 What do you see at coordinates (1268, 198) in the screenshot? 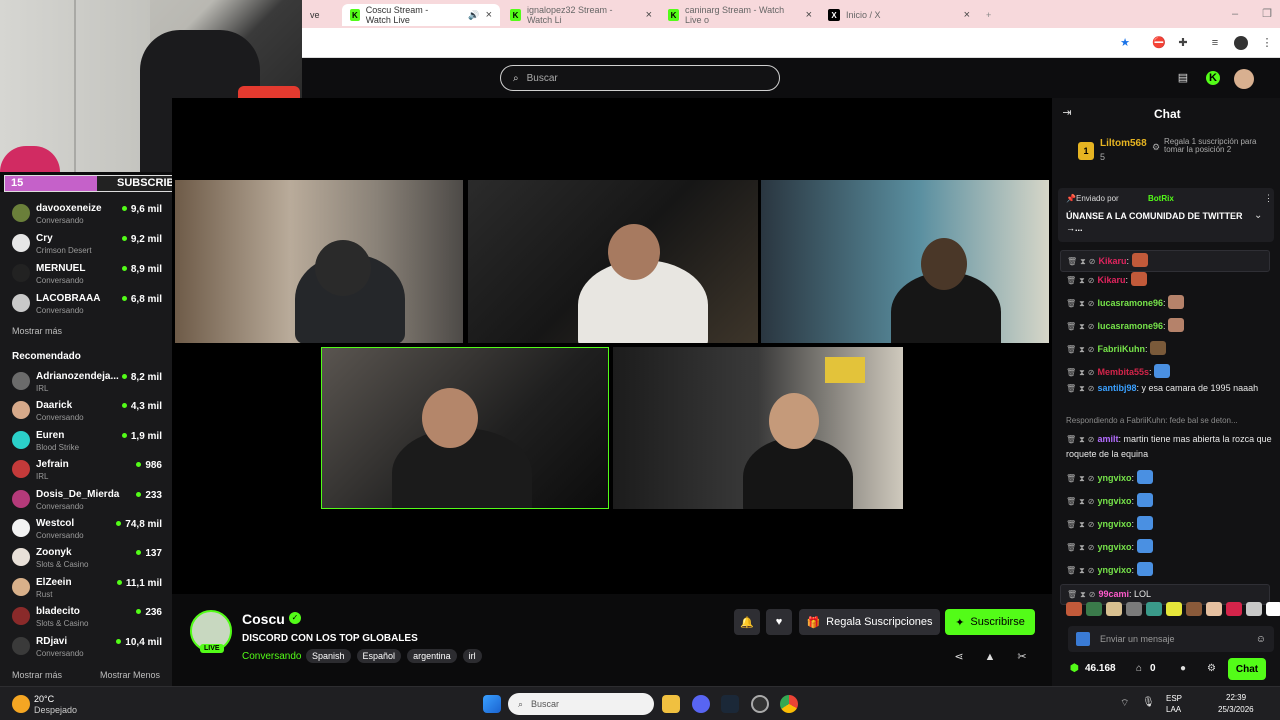
I see `more-options-icon: ⋮` at bounding box center [1268, 198].